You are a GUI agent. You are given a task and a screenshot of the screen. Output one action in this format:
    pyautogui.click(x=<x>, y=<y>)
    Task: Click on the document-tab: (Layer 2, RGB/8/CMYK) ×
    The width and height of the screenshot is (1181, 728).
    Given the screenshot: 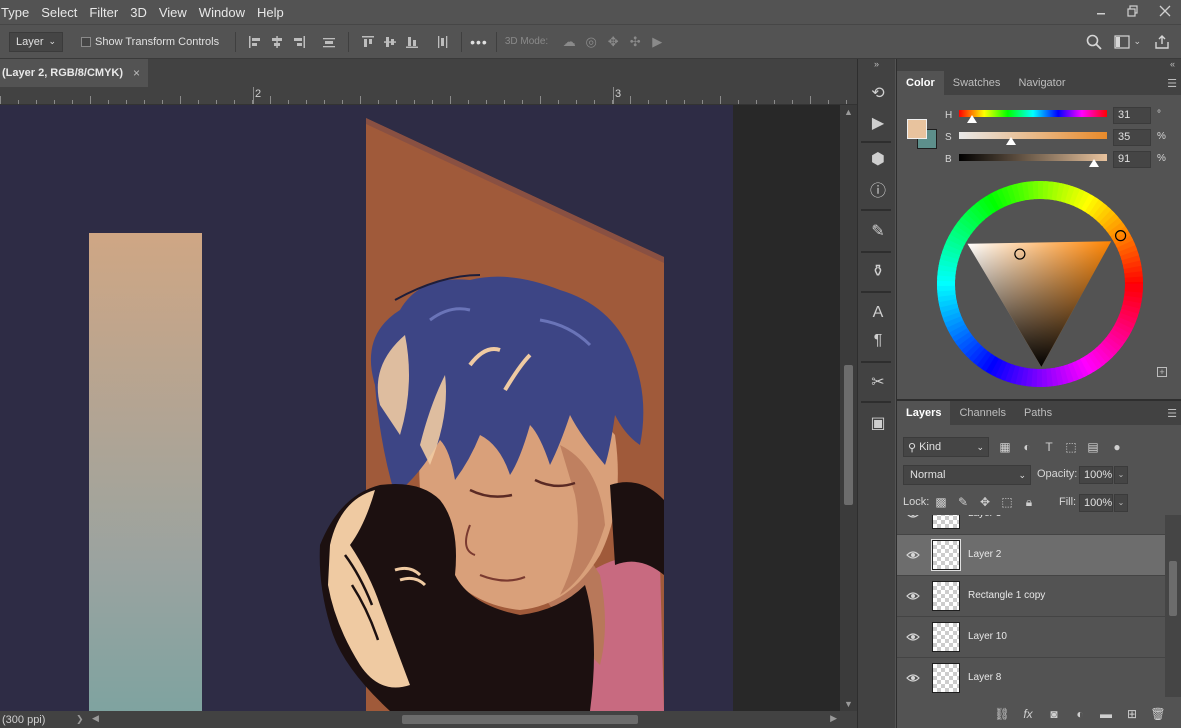 What is the action you would take?
    pyautogui.click(x=74, y=73)
    